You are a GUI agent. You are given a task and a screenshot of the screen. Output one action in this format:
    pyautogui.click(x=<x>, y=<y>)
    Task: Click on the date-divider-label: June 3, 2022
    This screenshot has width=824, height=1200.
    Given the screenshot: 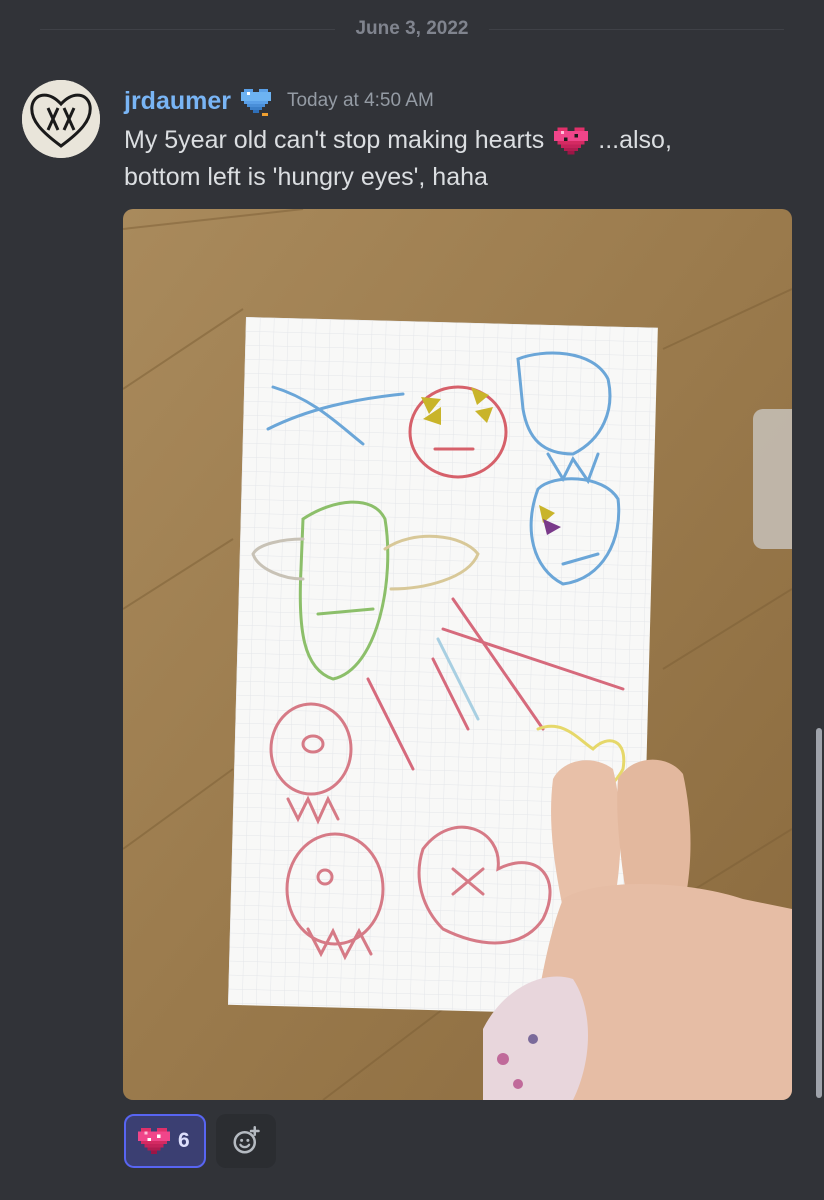 What is the action you would take?
    pyautogui.click(x=412, y=28)
    